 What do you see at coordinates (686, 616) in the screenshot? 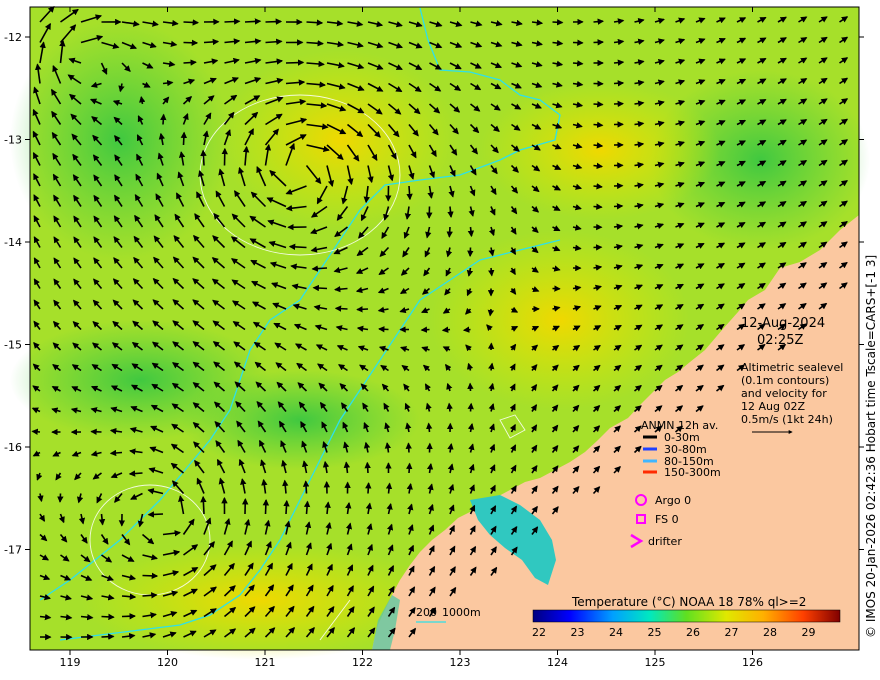
I see `colorbar-gradient` at bounding box center [686, 616].